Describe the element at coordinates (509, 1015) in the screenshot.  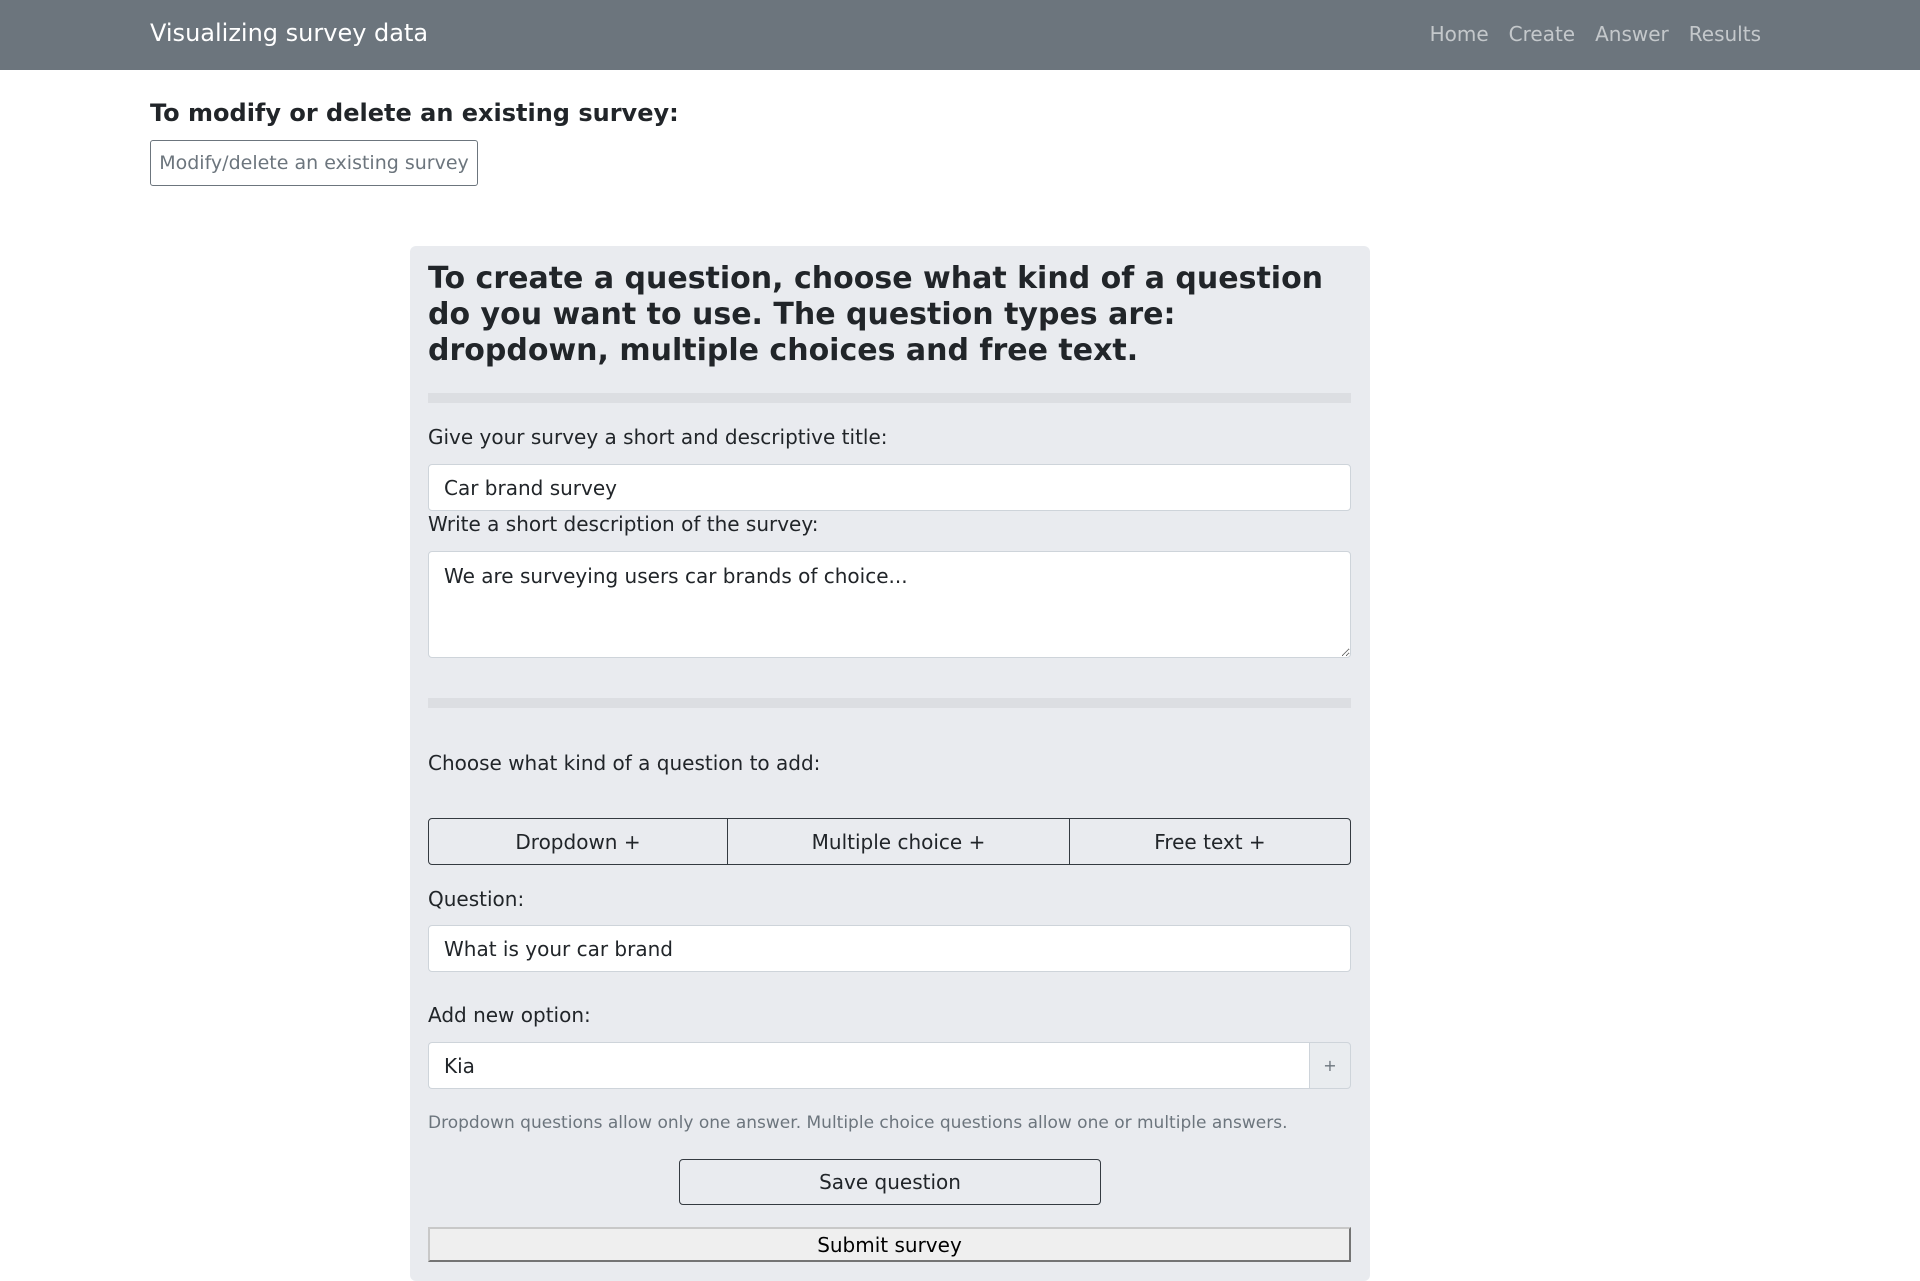
I see `option-label: Add new option:` at that location.